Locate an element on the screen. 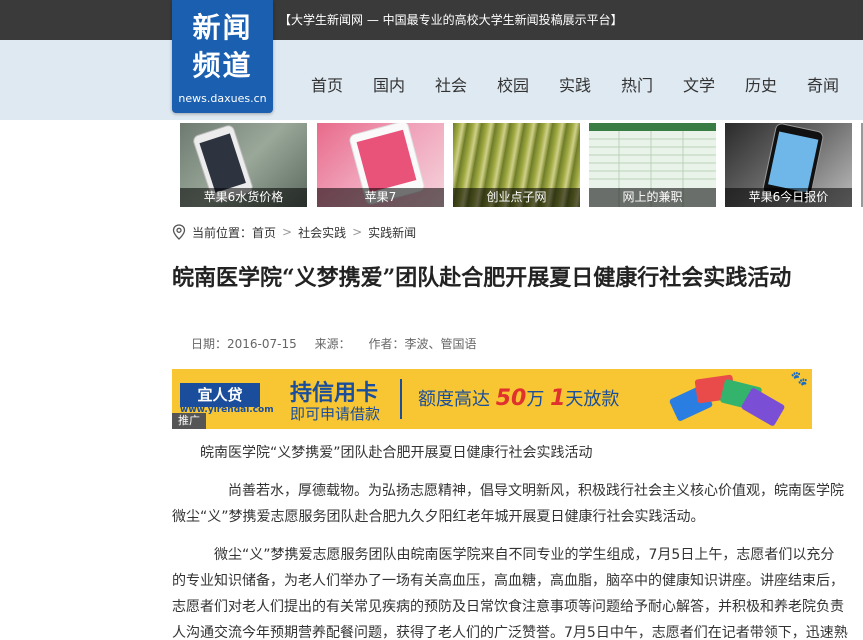 This screenshot has height=640, width=863. ad-divider is located at coordinates (401, 399).